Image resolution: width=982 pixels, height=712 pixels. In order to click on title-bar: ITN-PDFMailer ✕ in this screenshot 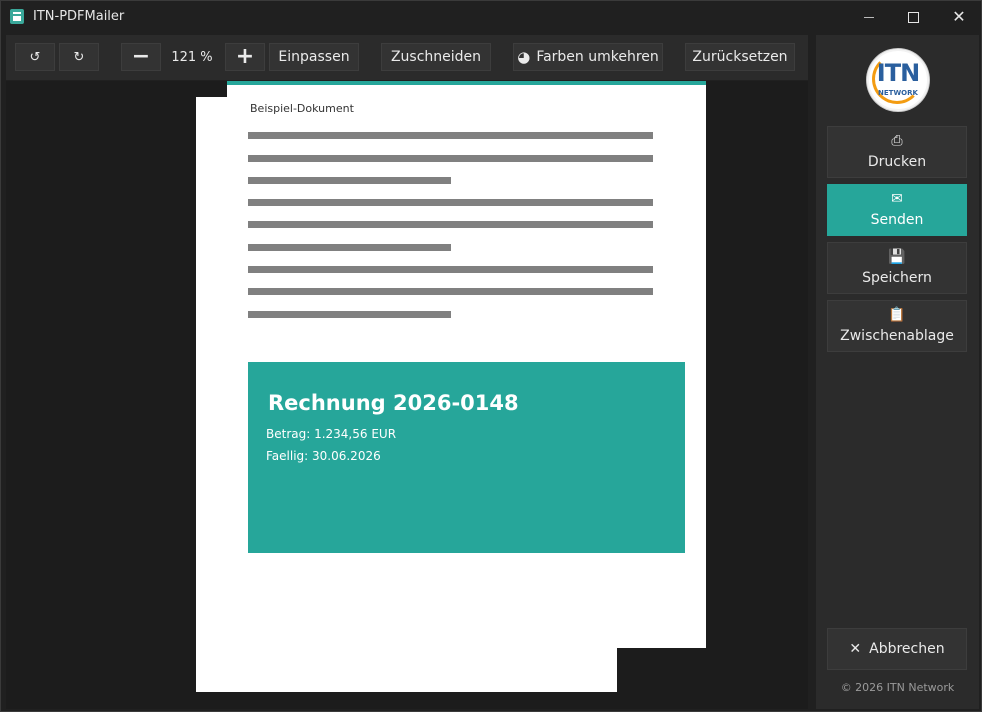, I will do `click(491, 17)`.